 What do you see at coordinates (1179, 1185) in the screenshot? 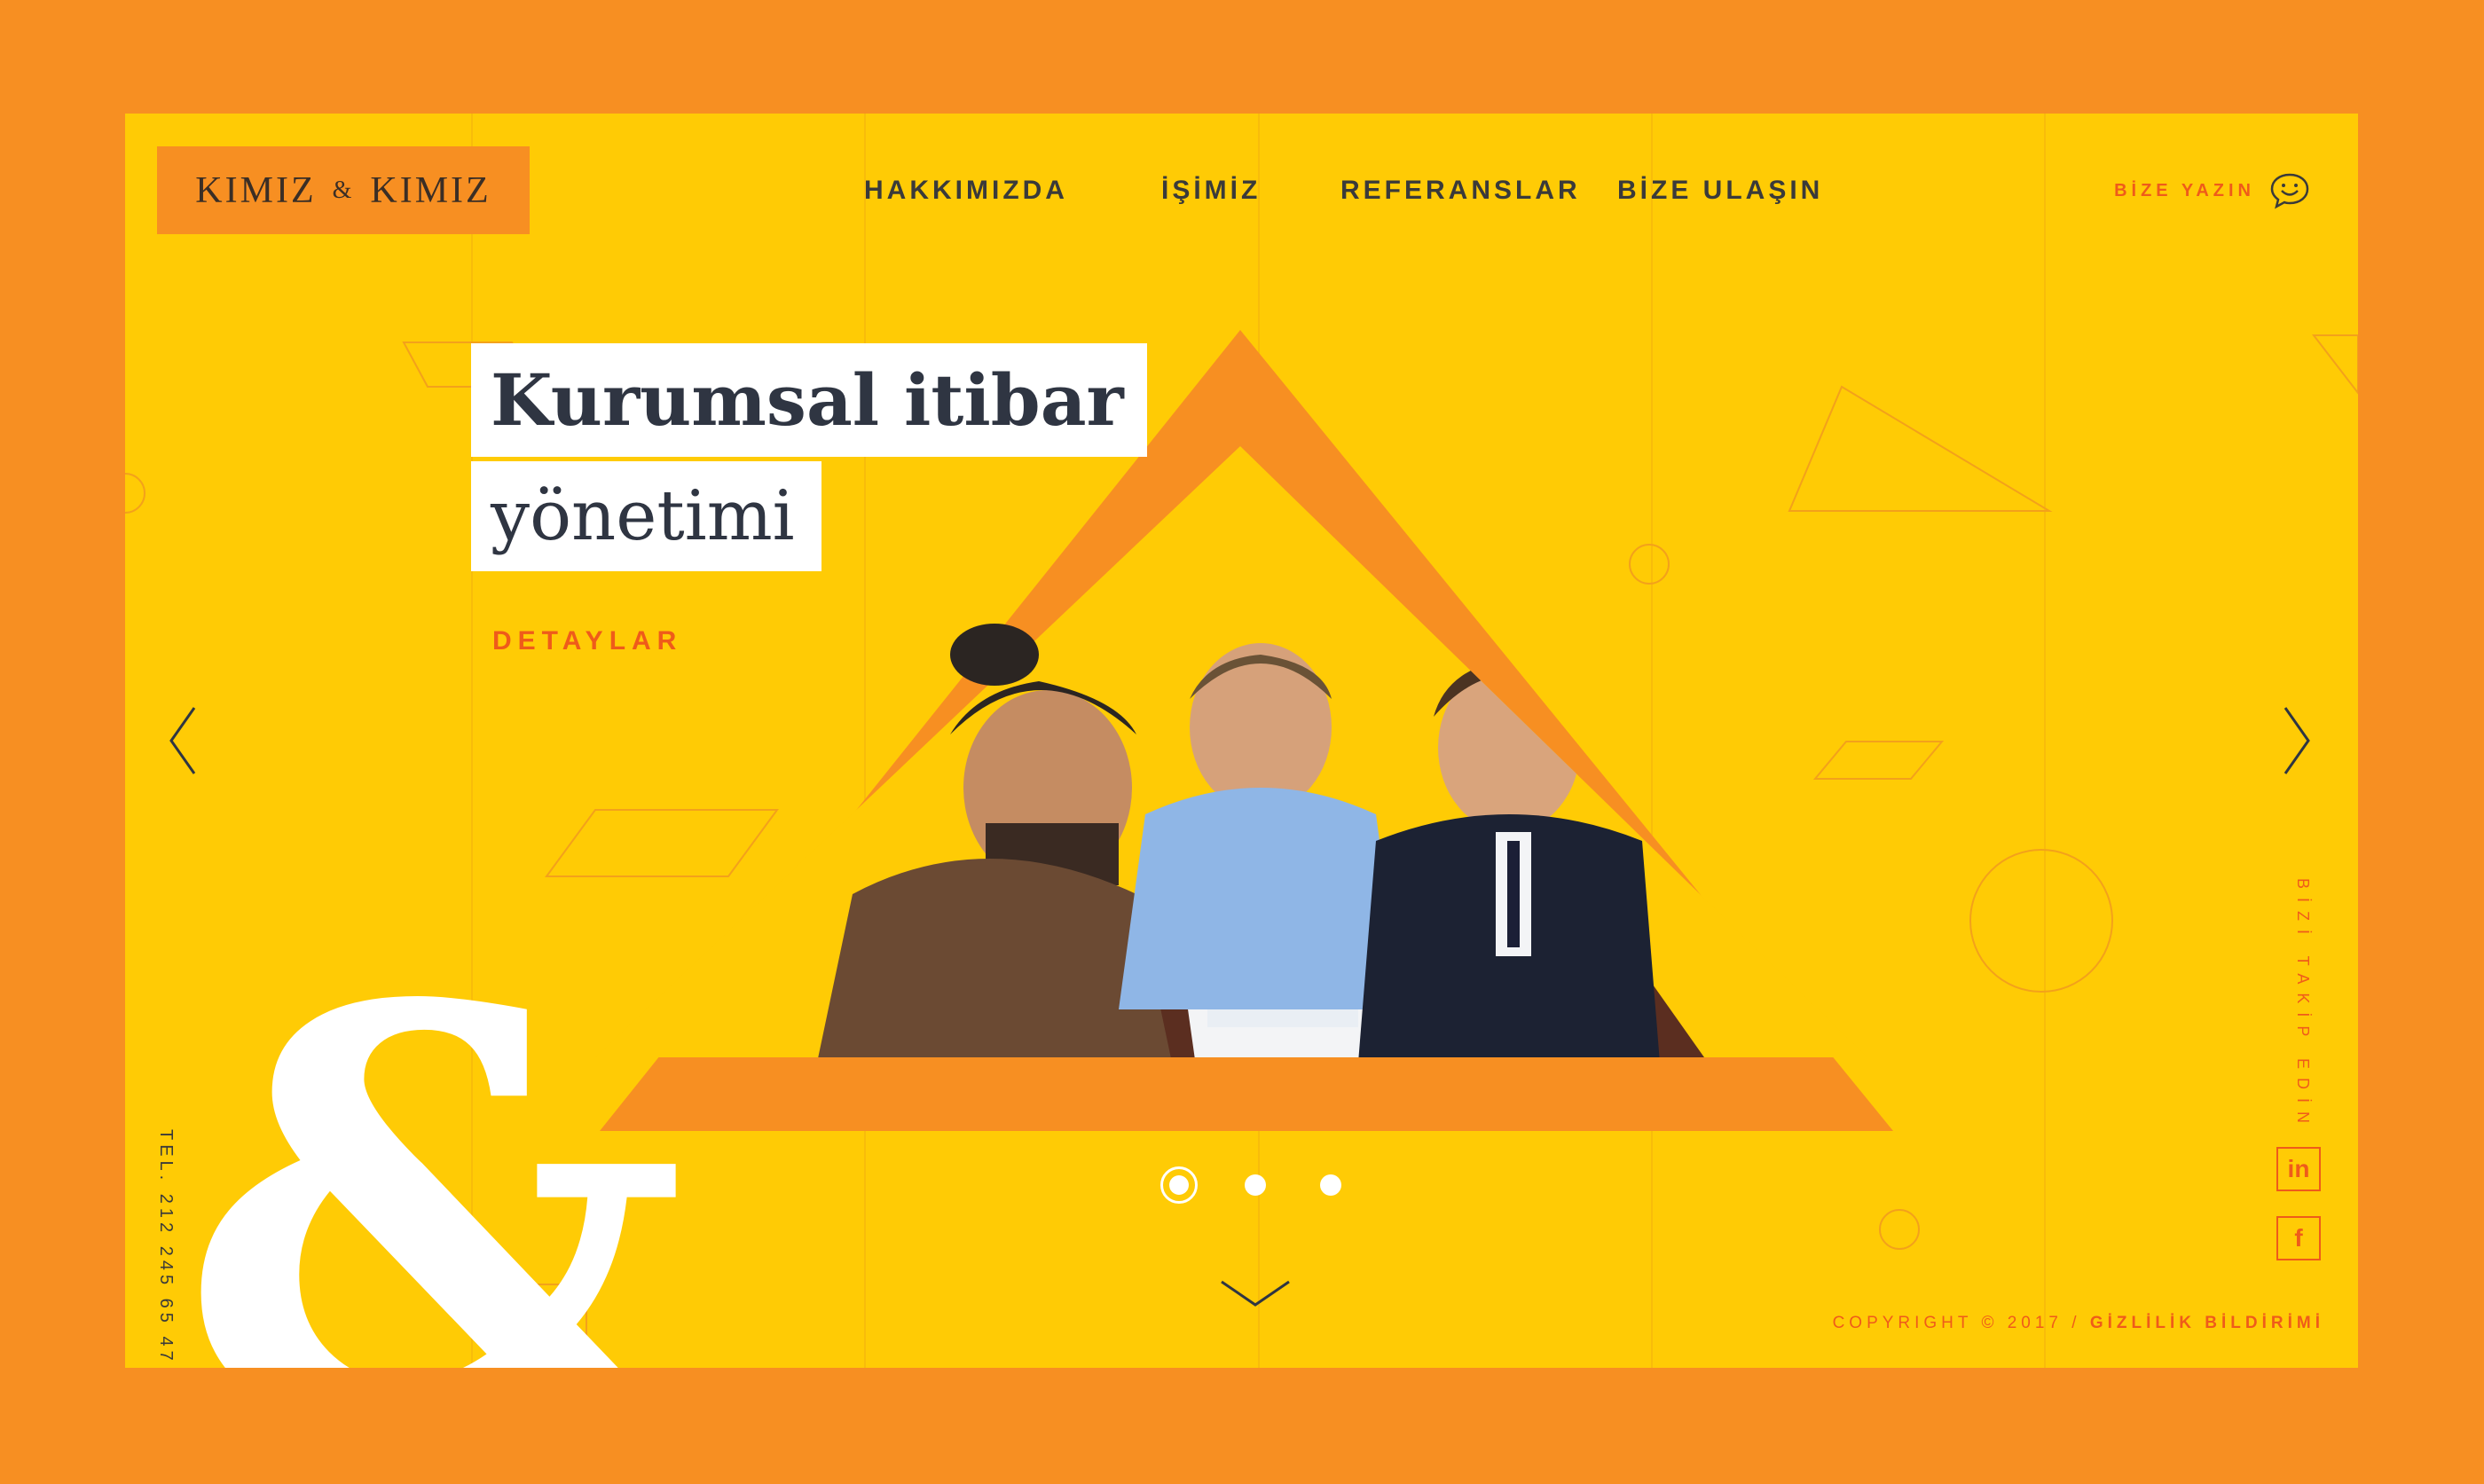
I see `slider-dot-1-active` at bounding box center [1179, 1185].